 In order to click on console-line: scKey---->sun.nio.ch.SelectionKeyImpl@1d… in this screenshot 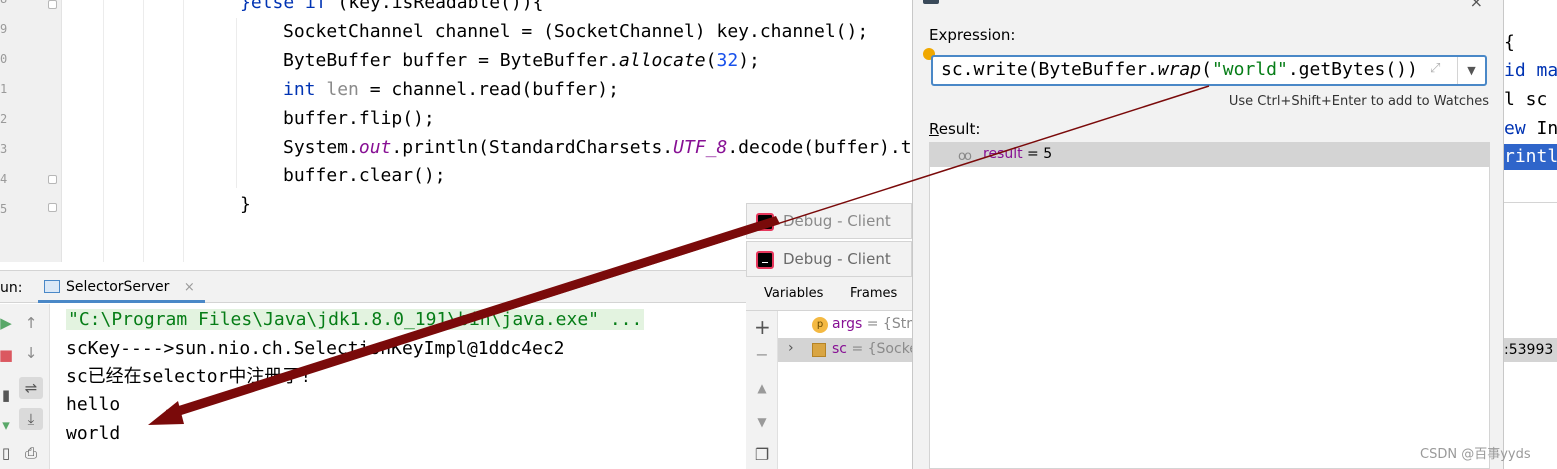, I will do `click(315, 348)`.